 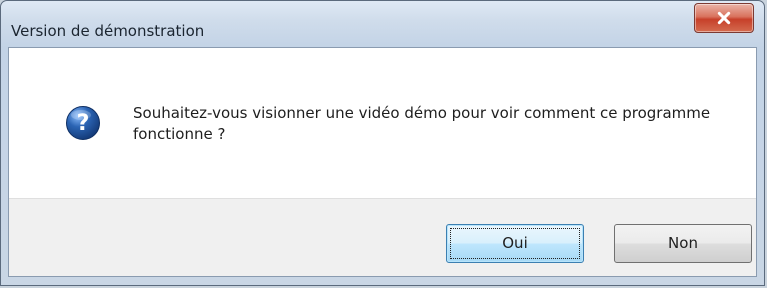 I want to click on window-title: Version de démonstration, so click(x=108, y=31).